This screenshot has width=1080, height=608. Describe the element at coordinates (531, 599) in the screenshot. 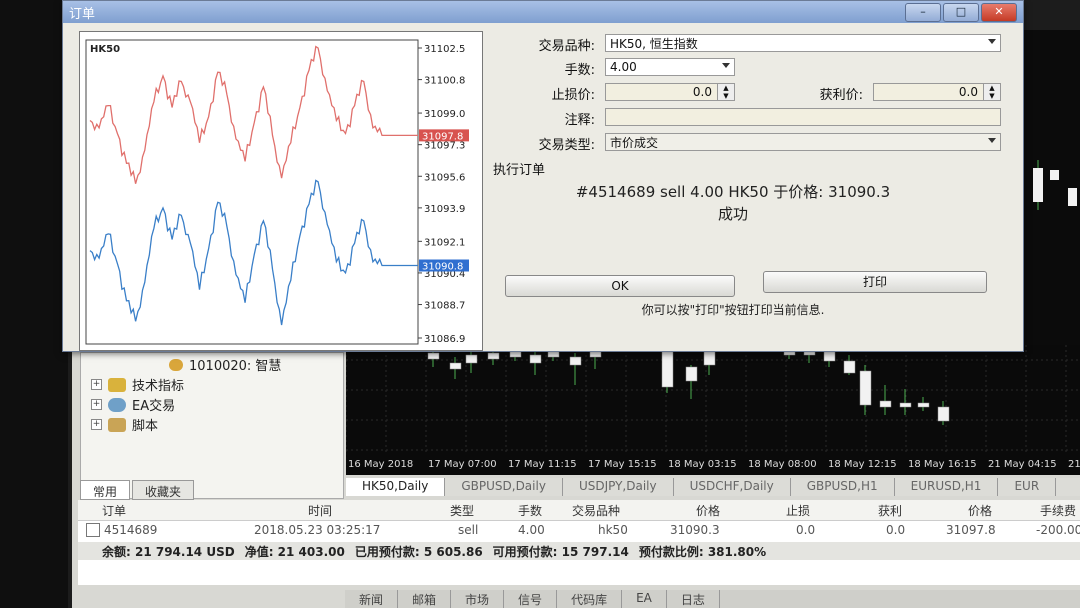

I see `terminal-tab: 信号` at that location.